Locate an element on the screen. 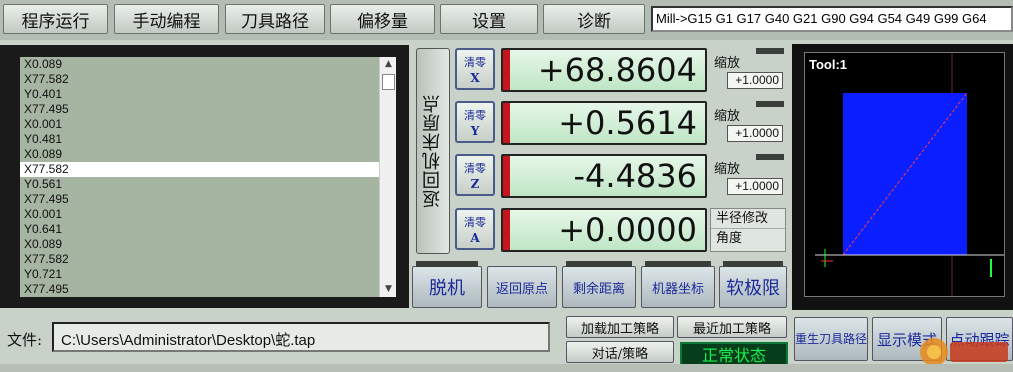 This screenshot has height=372, width=1013. menu-offsets: 偏移量 is located at coordinates (382, 19).